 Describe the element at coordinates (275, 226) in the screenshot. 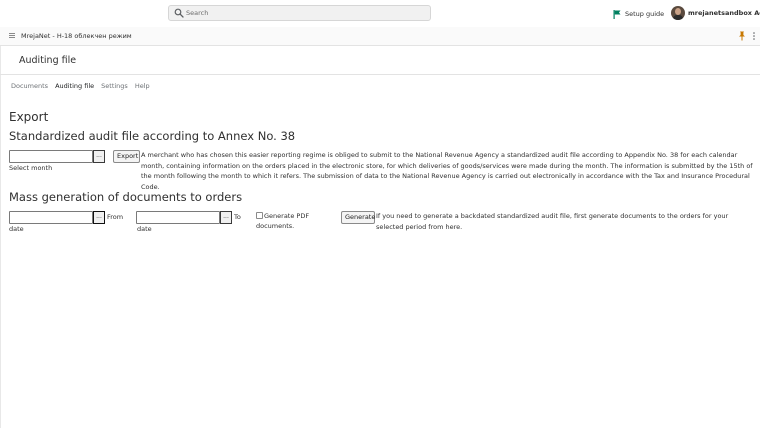

I see `generate-pdf-label-cont: documents.` at that location.